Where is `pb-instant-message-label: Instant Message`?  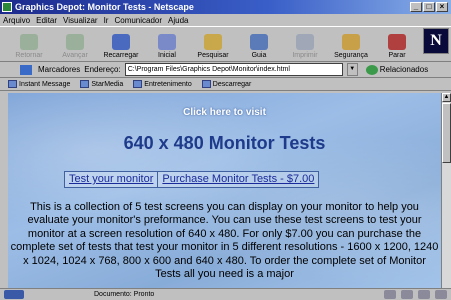
pb-instant-message-label: Instant Message is located at coordinates (45, 84).